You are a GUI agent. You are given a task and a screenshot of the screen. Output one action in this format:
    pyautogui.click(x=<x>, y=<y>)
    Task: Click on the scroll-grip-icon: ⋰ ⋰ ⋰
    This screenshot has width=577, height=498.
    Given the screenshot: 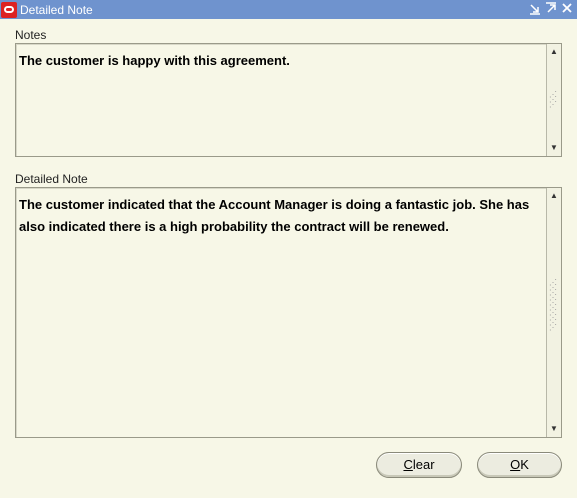 What is the action you would take?
    pyautogui.click(x=554, y=100)
    